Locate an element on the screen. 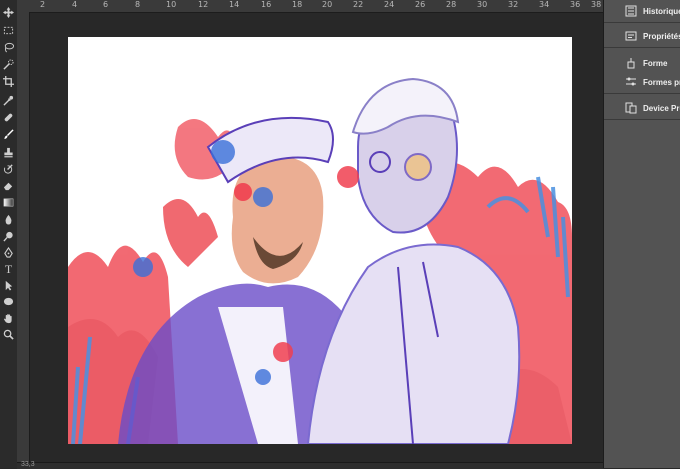 Image resolution: width=680 pixels, height=469 pixels. ruler-label: 8 is located at coordinates (138, 4).